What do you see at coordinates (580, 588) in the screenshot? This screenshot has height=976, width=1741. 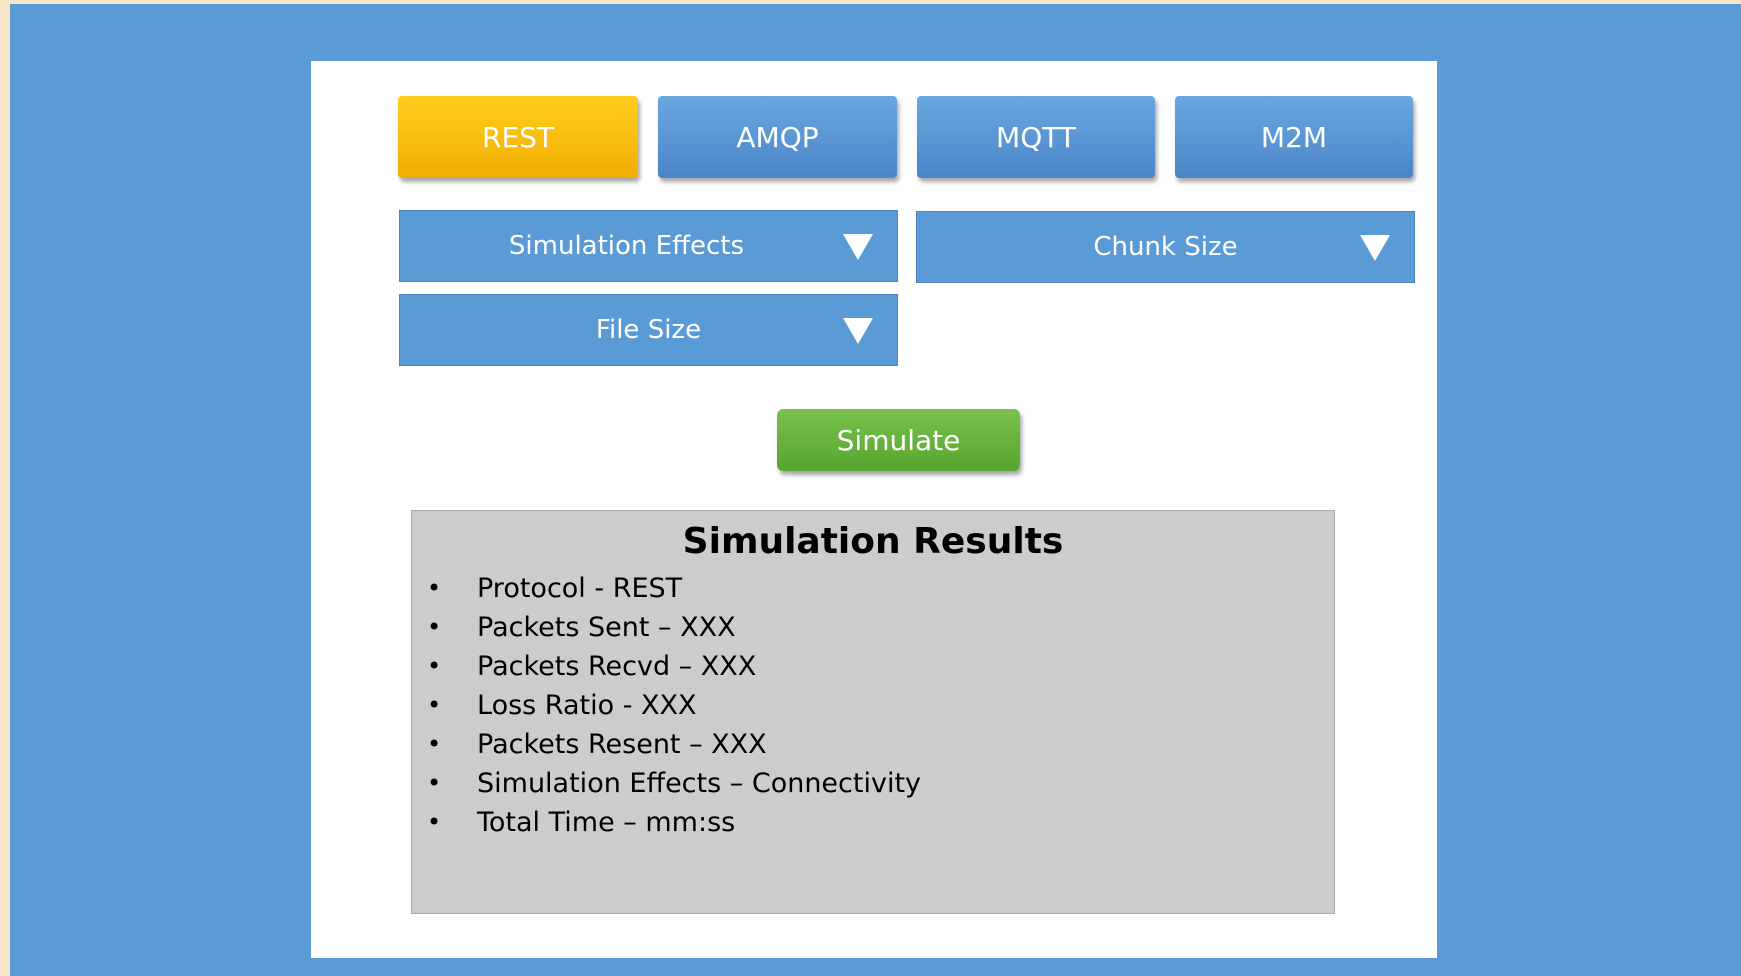 I see `result-text: Protocol - REST` at bounding box center [580, 588].